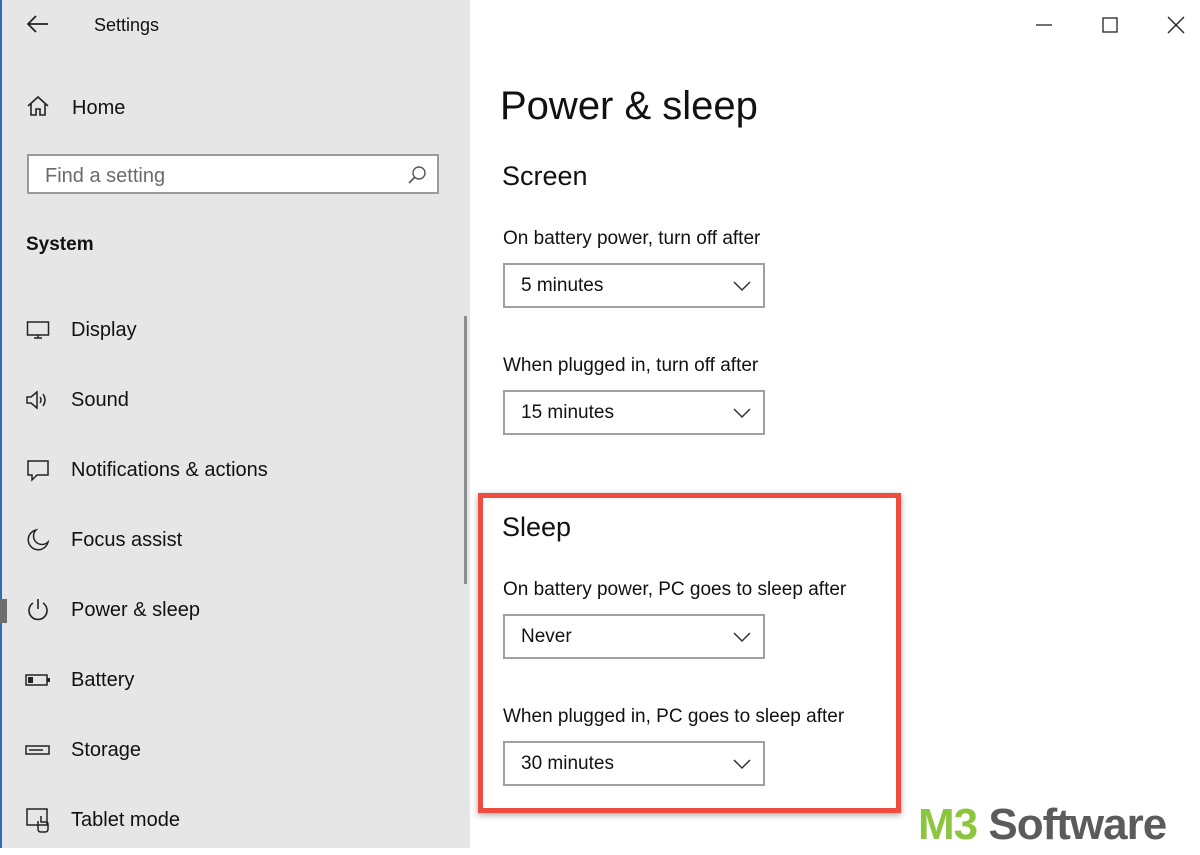 The image size is (1200, 855). Describe the element at coordinates (232, 540) in the screenshot. I see `sidebar-item-focus-assist: Focus assist` at that location.